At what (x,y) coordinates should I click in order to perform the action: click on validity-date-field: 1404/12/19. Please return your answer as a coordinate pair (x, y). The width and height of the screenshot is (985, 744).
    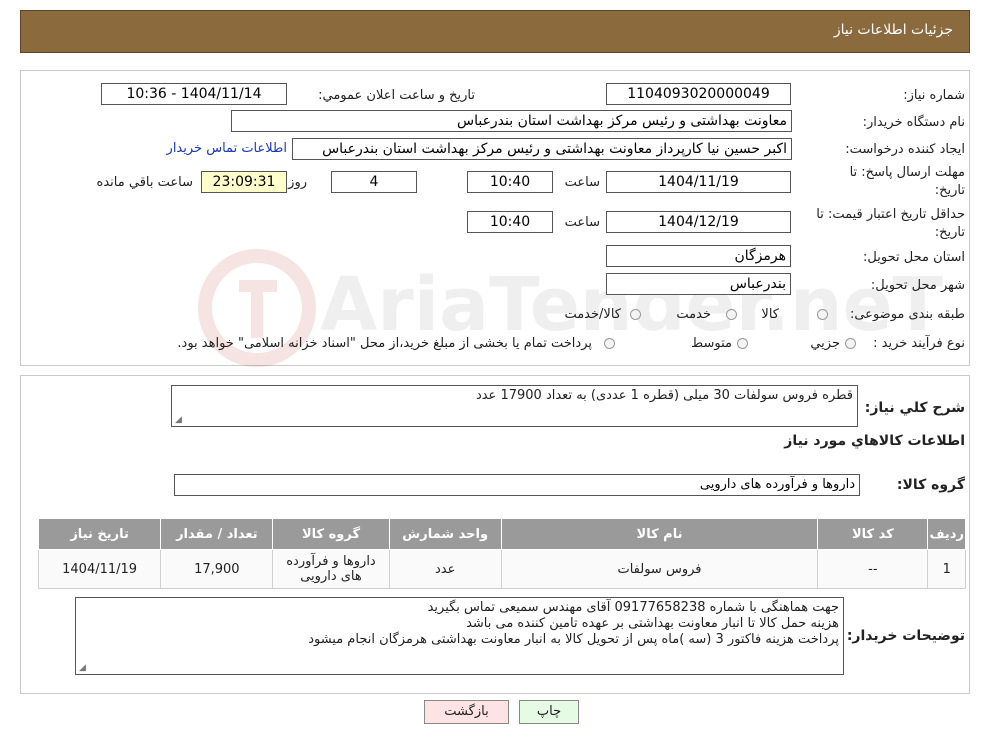
    Looking at the image, I should click on (698, 222).